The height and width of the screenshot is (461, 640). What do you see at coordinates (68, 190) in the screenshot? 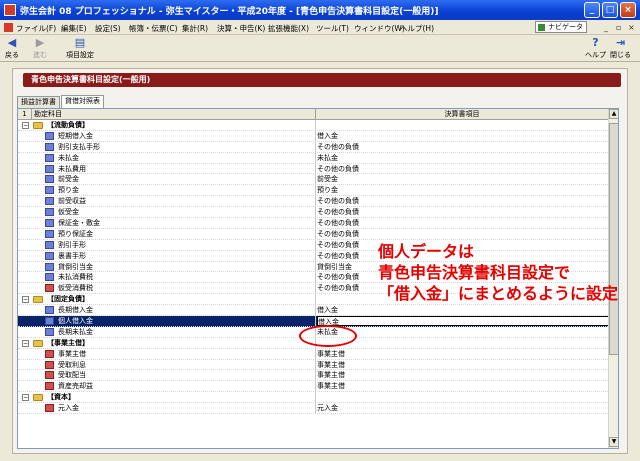
I see `account-name: 預り金` at bounding box center [68, 190].